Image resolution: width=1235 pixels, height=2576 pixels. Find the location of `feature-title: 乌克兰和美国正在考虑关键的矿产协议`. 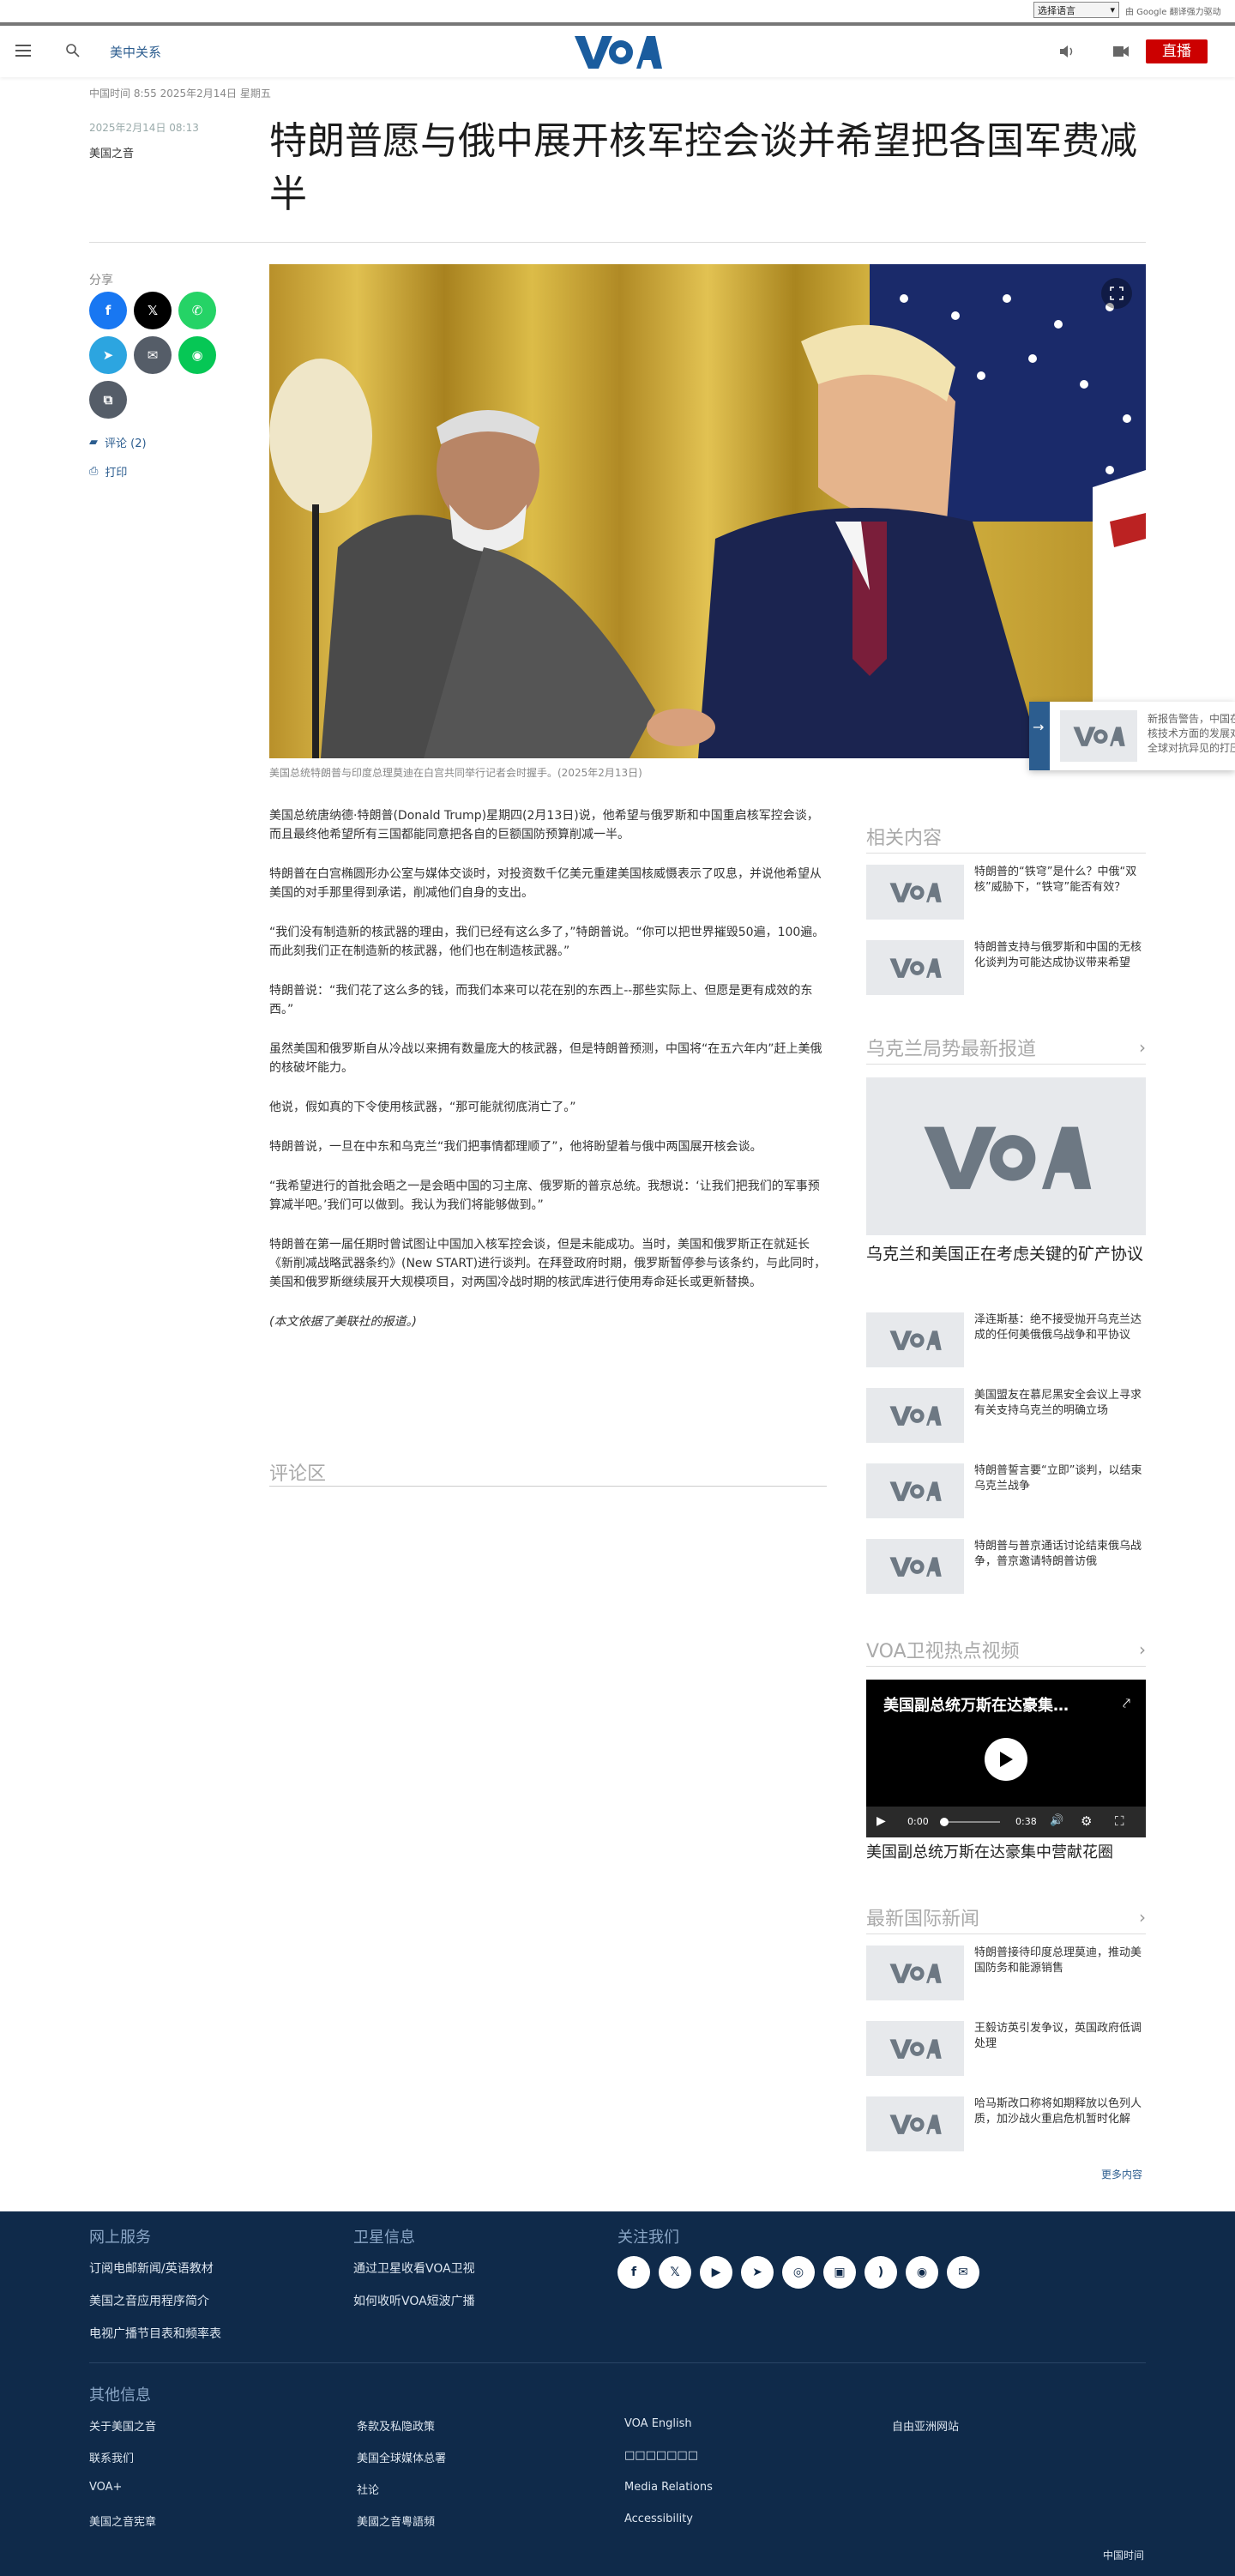

feature-title: 乌克兰和美国正在考虑关键的矿产协议 is located at coordinates (1006, 1254).